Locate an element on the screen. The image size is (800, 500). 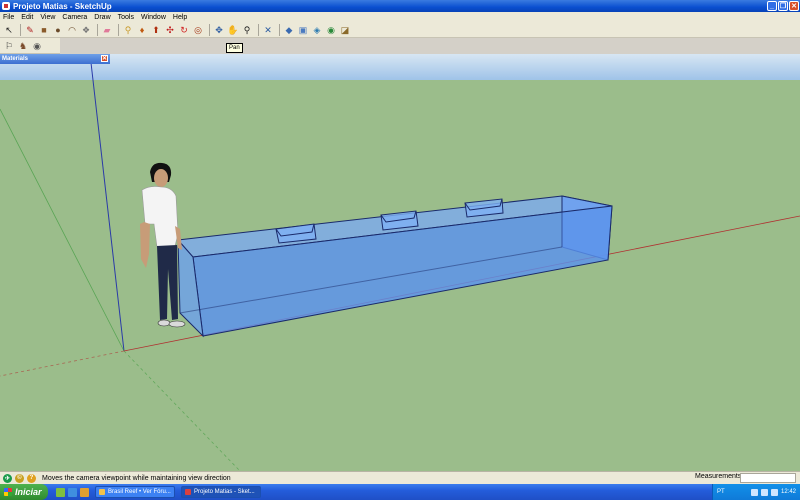
paint-bucket-icon: ♦ is located at coordinates (142, 30).